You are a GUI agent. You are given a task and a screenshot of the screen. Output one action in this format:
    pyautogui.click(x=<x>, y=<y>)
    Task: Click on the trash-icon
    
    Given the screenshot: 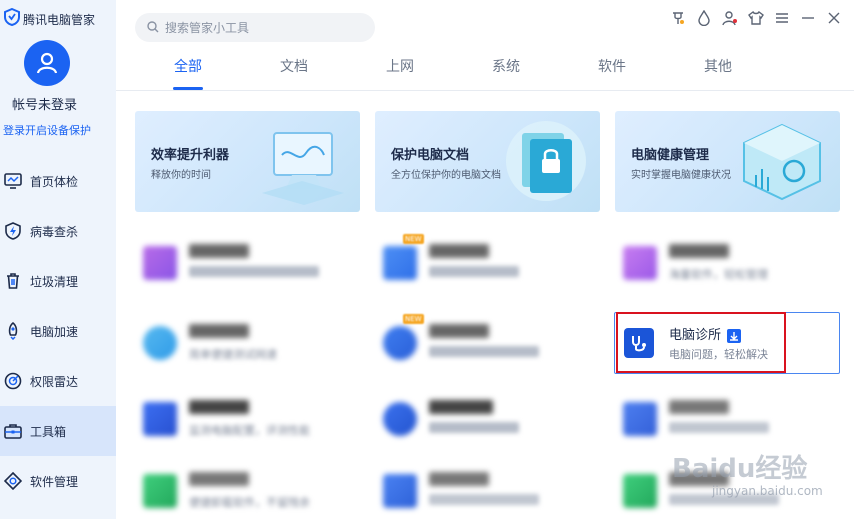 What is the action you would take?
    pyautogui.click(x=13, y=281)
    